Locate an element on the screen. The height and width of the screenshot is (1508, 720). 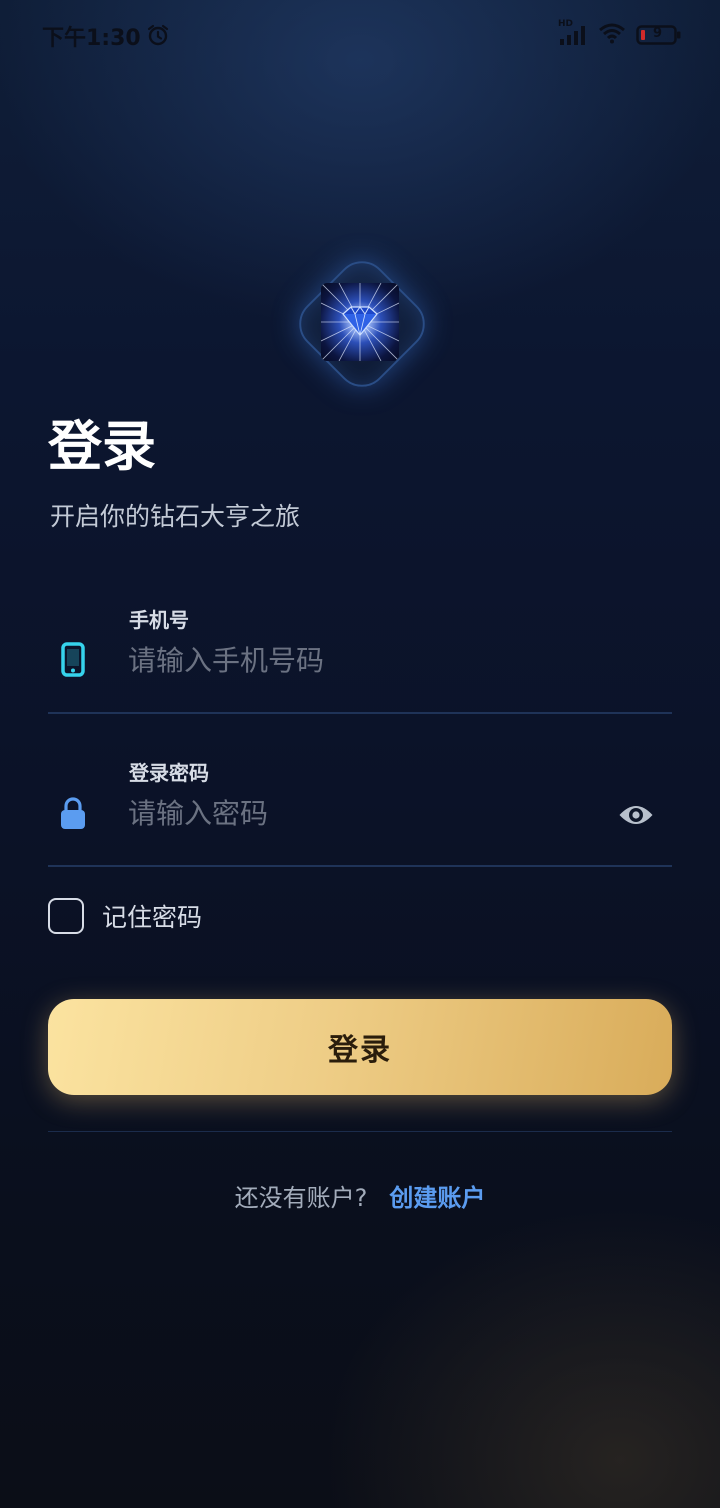
phone-field: 手机号 is located at coordinates (360, 650).